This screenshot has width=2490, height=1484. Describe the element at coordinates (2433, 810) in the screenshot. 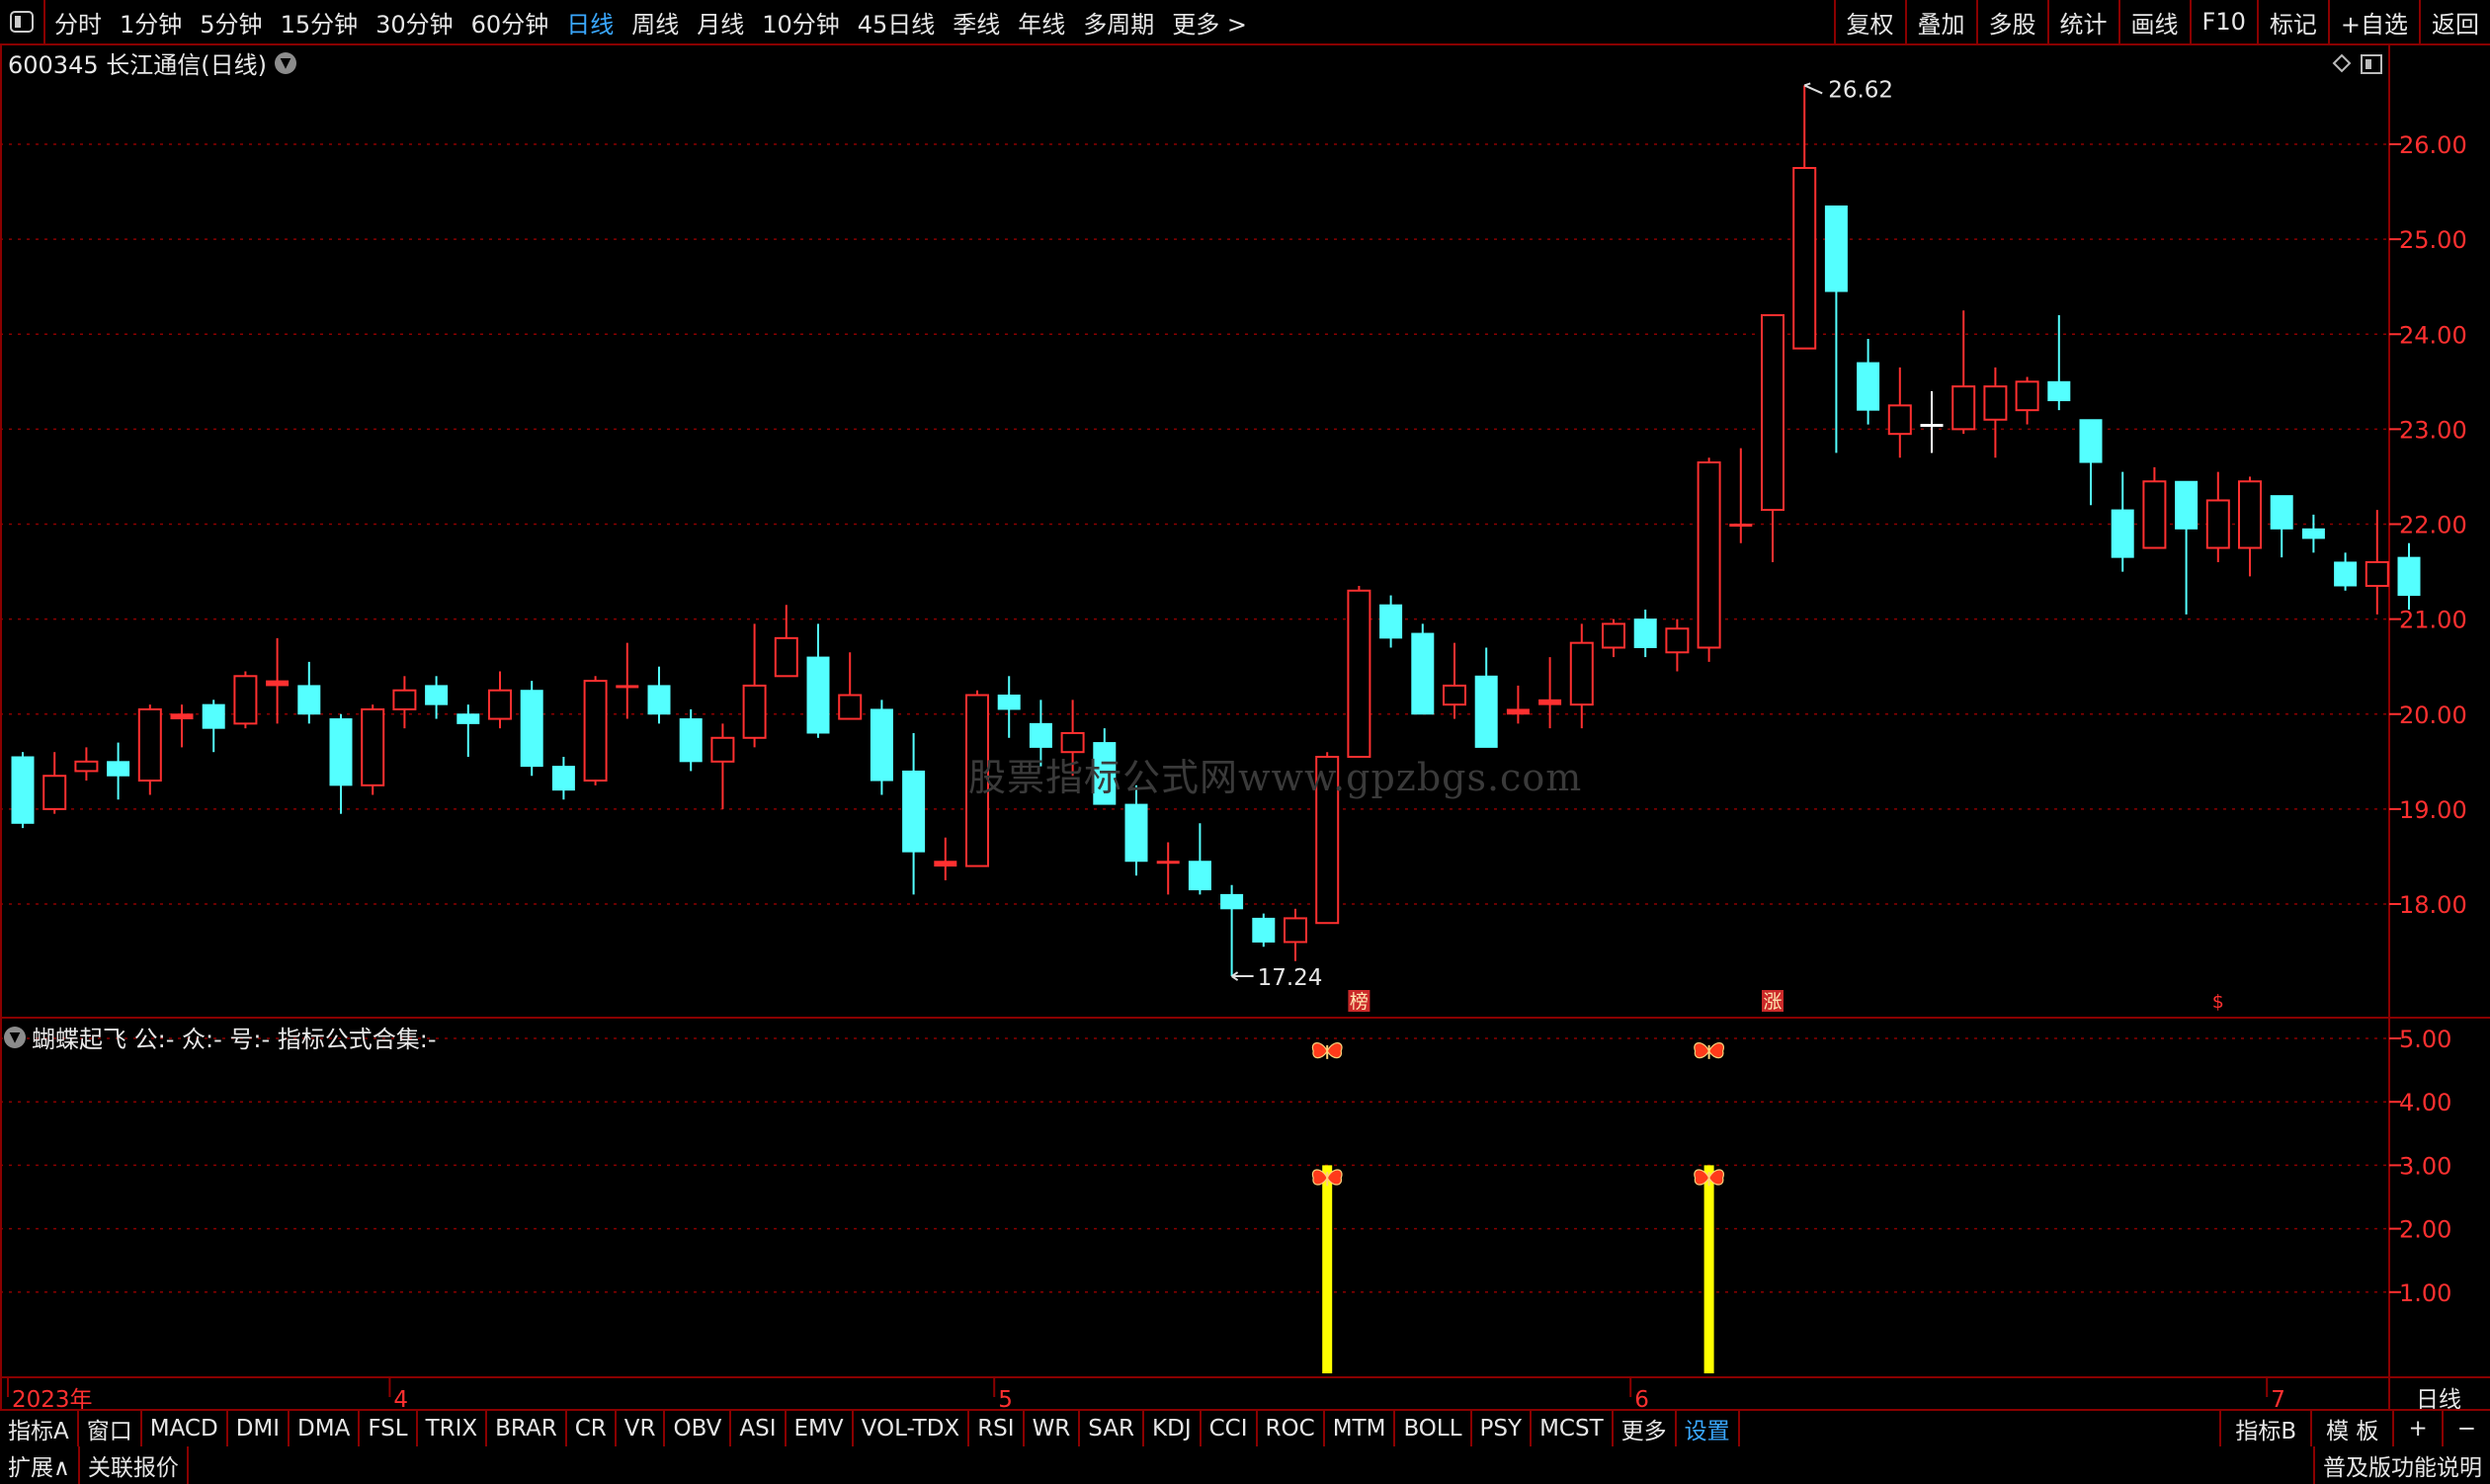

I see `y-tick-label: 19.00` at that location.